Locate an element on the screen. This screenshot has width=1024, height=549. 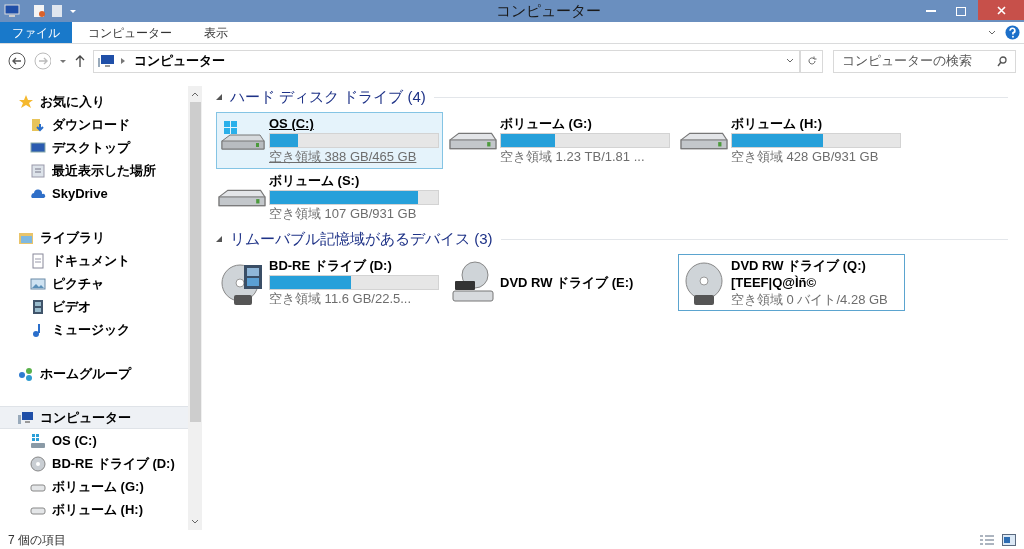
nav-item: ピクチャ is located at coordinates (94, 283).